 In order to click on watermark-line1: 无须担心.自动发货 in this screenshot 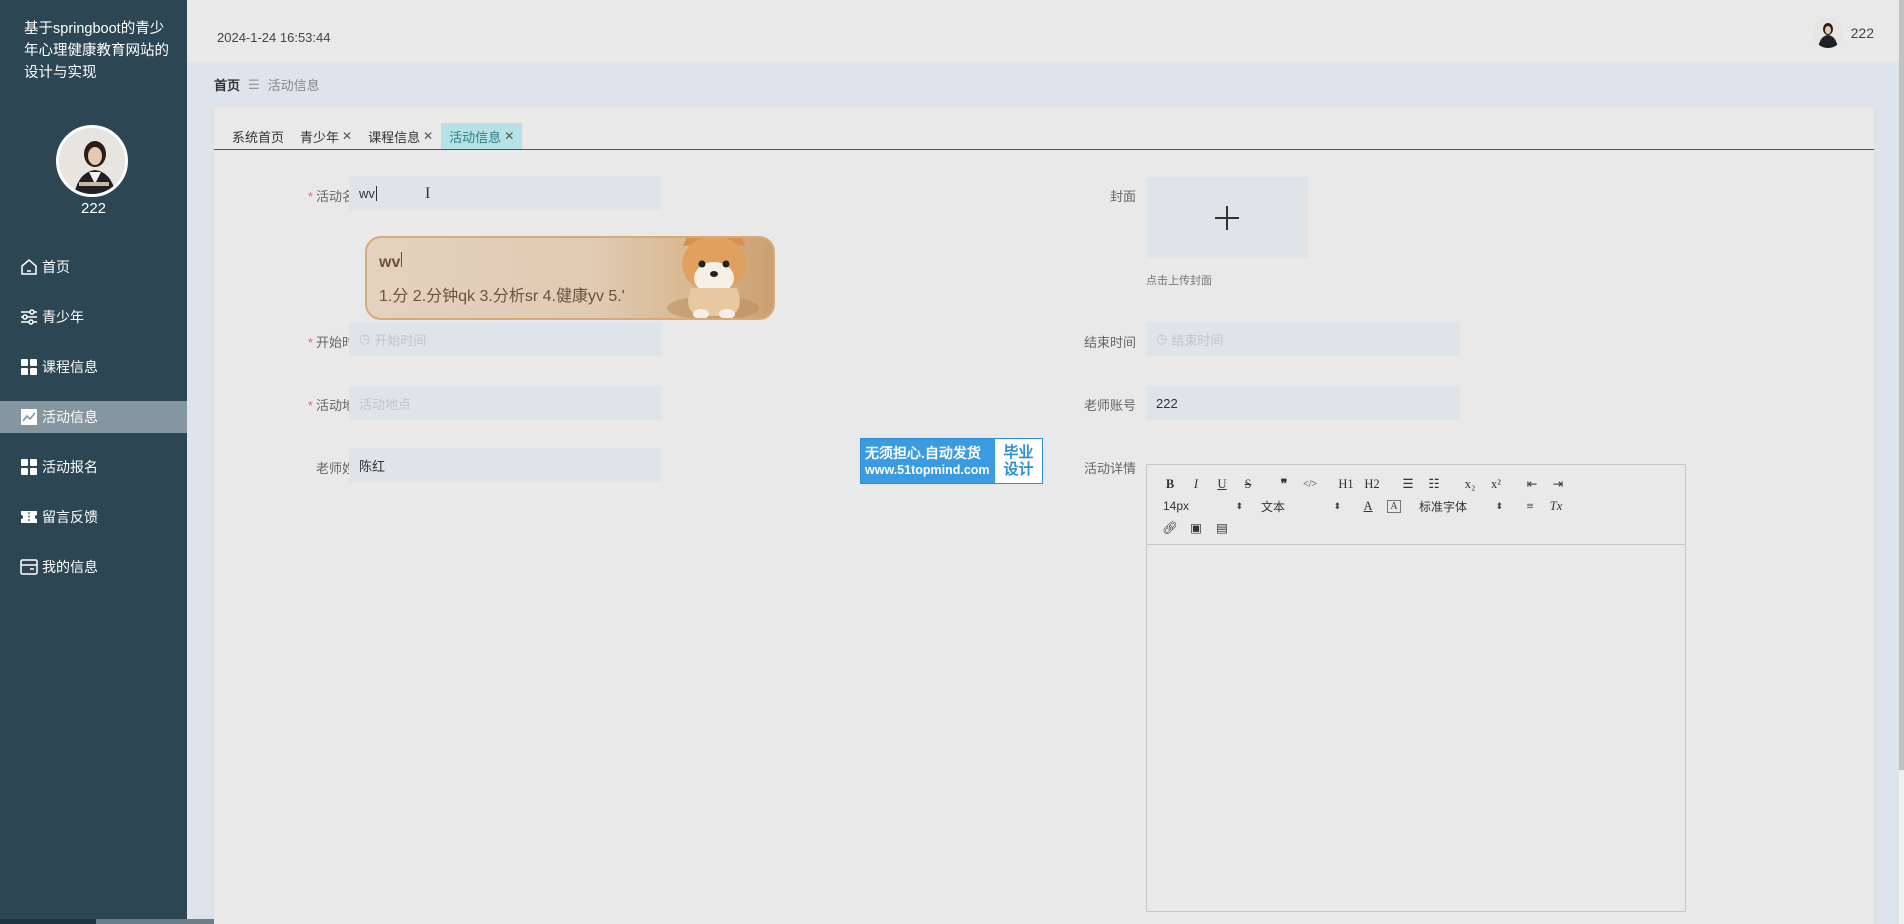, I will do `click(923, 453)`.